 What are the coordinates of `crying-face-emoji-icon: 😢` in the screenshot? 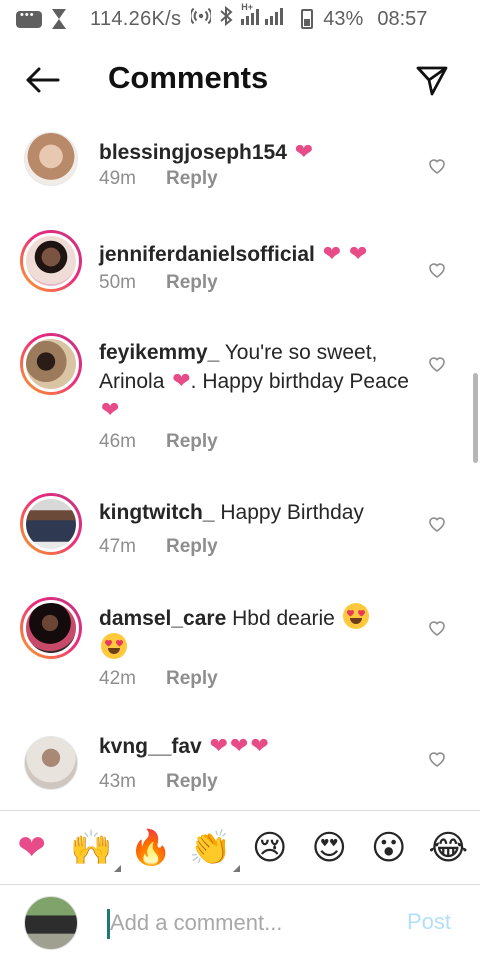 It's located at (270, 847).